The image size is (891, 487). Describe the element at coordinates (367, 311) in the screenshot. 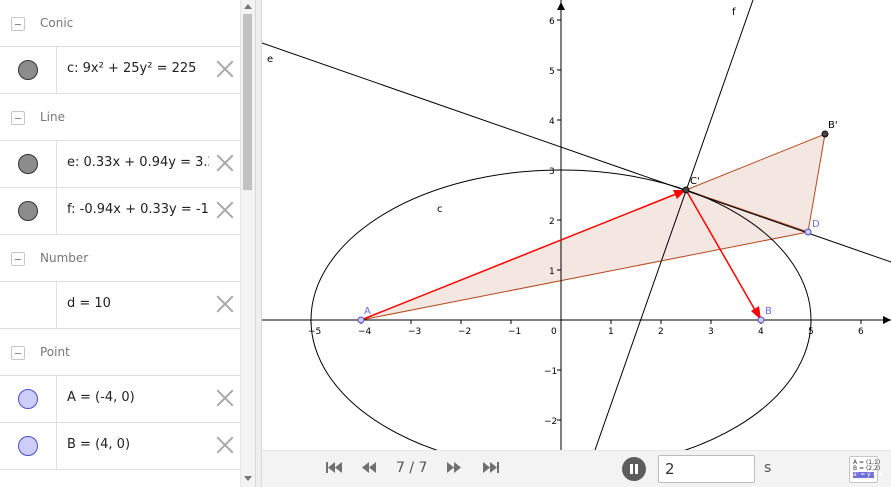

I see `label-A: A` at that location.